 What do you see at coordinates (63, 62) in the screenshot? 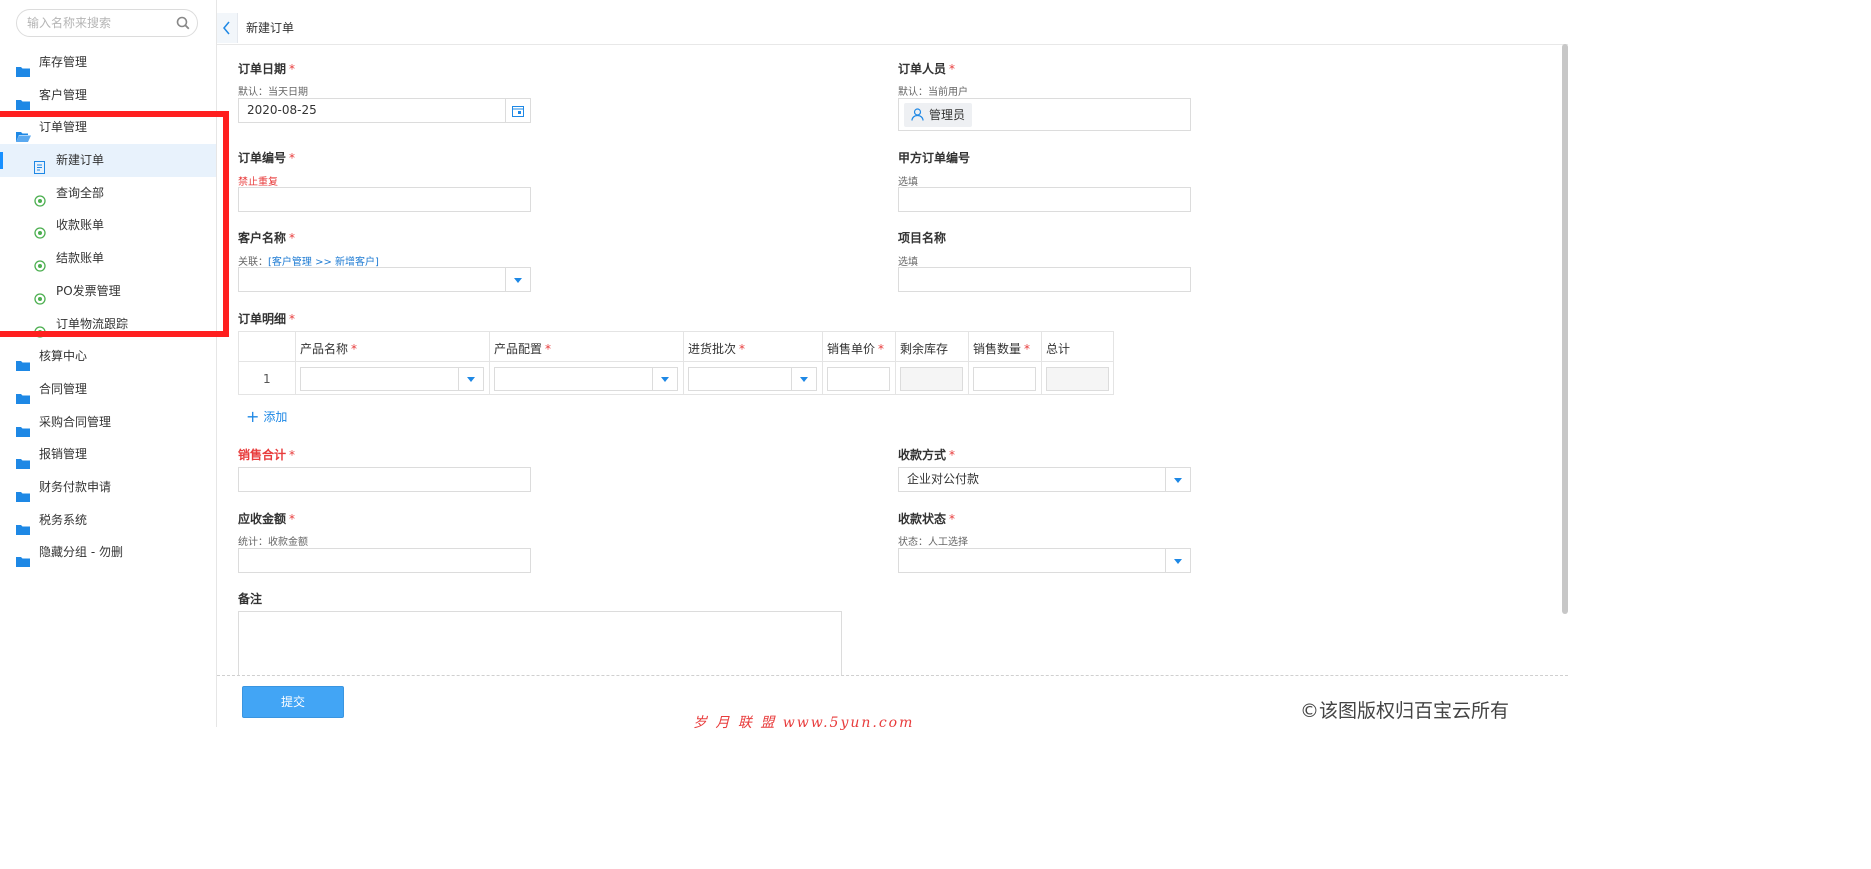
I see `sidebar-item-label: 库存管理` at bounding box center [63, 62].